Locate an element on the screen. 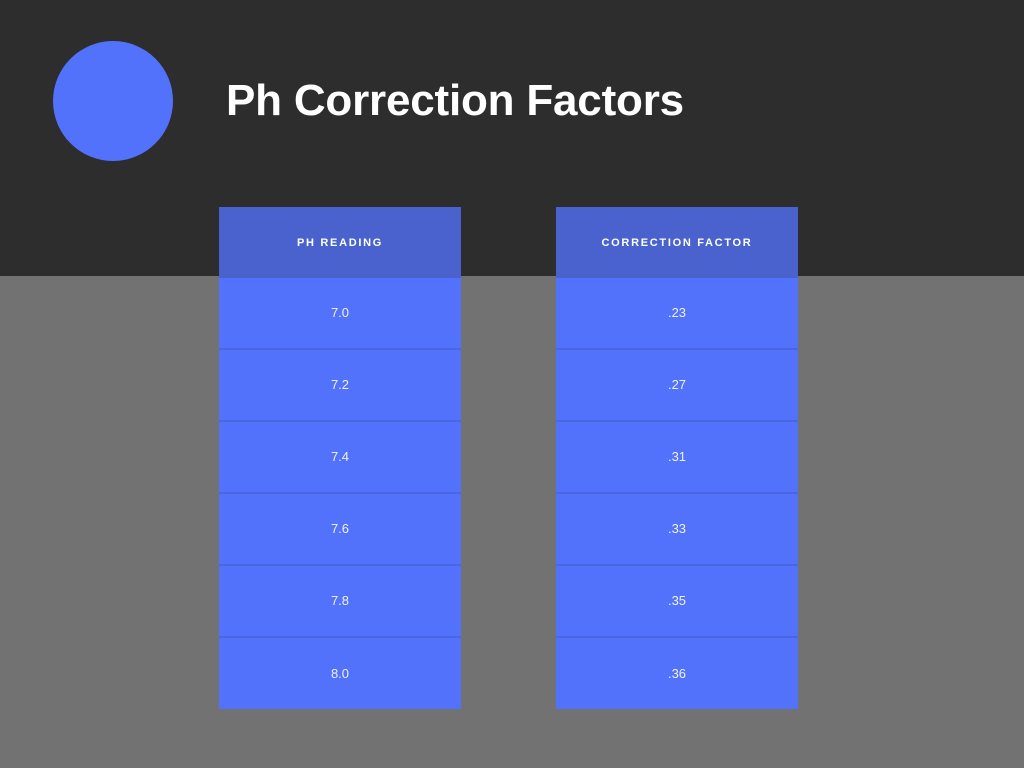 The height and width of the screenshot is (768, 1024). cell-ph-reading: 7.6 is located at coordinates (340, 528).